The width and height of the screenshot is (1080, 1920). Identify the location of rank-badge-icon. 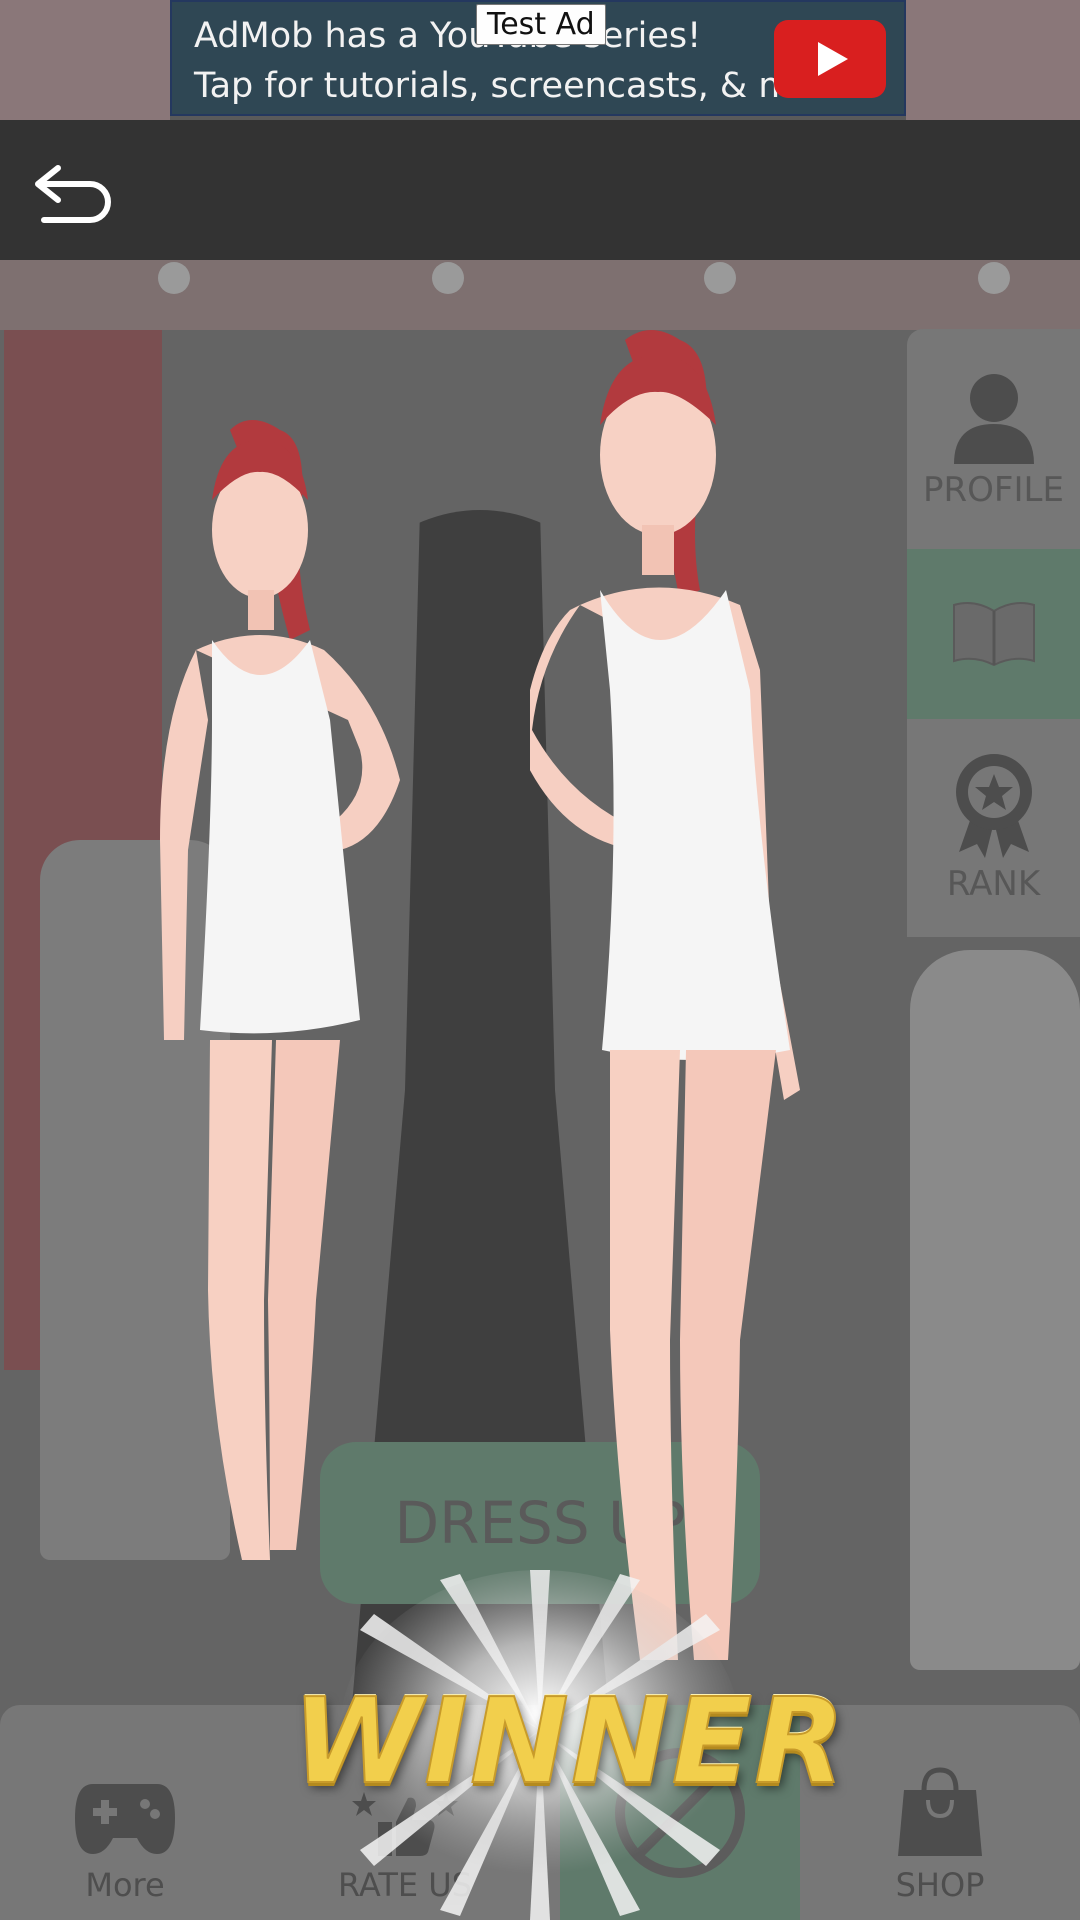
(993, 806).